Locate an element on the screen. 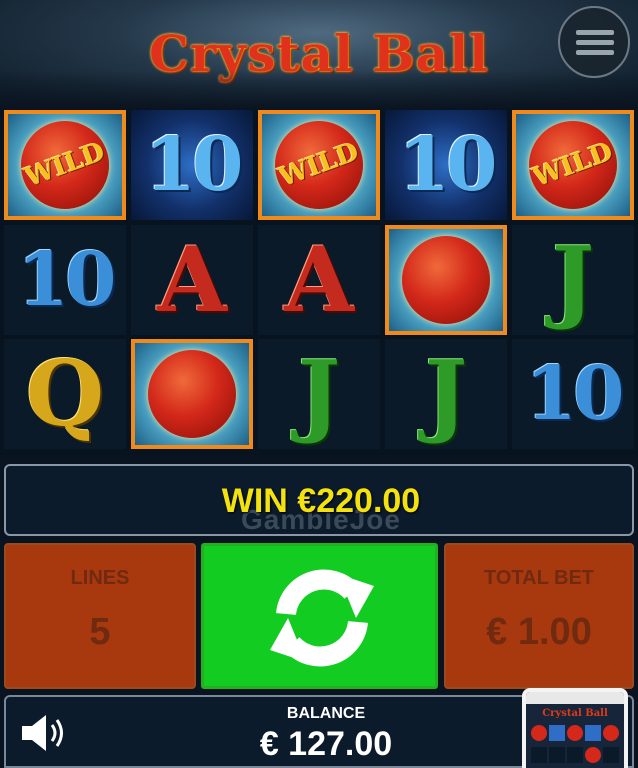  win-amount: WIN €220.00 is located at coordinates (321, 501).